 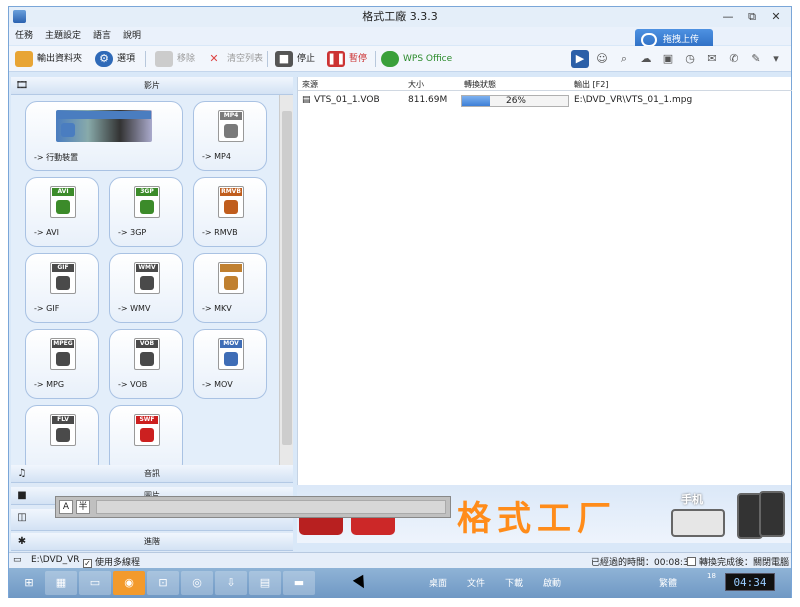 I want to click on format-tile: MPEG -> MPG, so click(x=62, y=364).